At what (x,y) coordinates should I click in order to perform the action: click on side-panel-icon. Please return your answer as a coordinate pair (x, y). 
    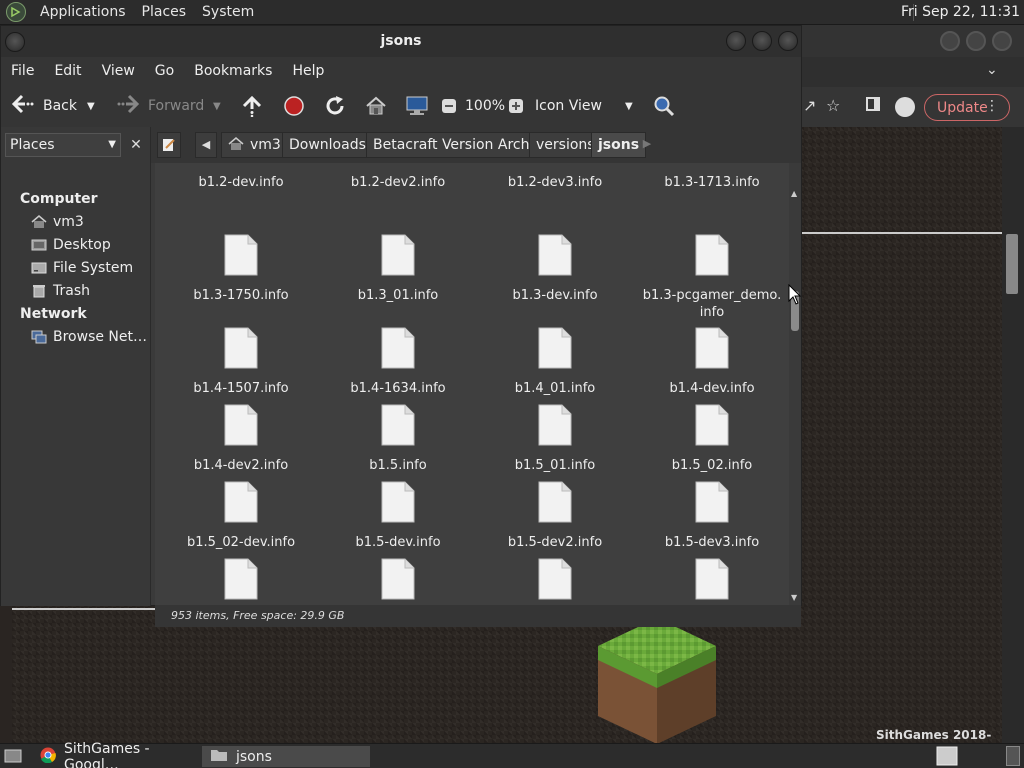
    Looking at the image, I should click on (873, 105).